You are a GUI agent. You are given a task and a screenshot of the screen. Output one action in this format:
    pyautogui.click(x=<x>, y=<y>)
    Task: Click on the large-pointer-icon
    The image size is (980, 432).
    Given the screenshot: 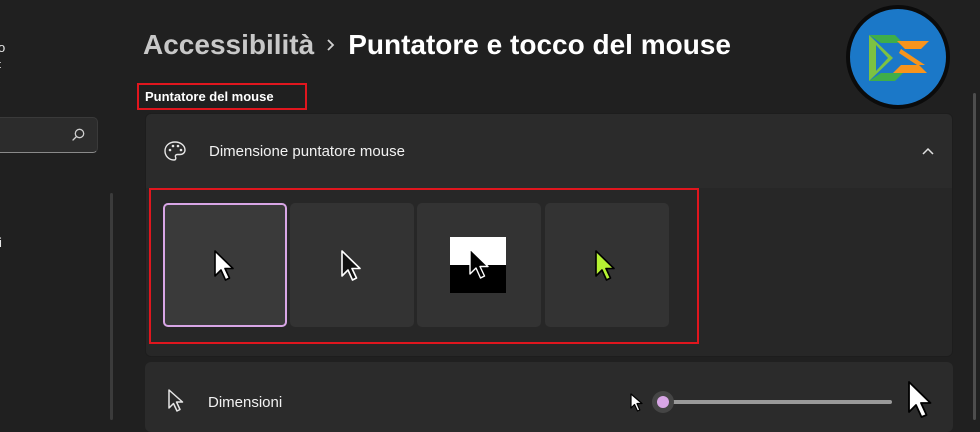 What is the action you would take?
    pyautogui.click(x=920, y=399)
    